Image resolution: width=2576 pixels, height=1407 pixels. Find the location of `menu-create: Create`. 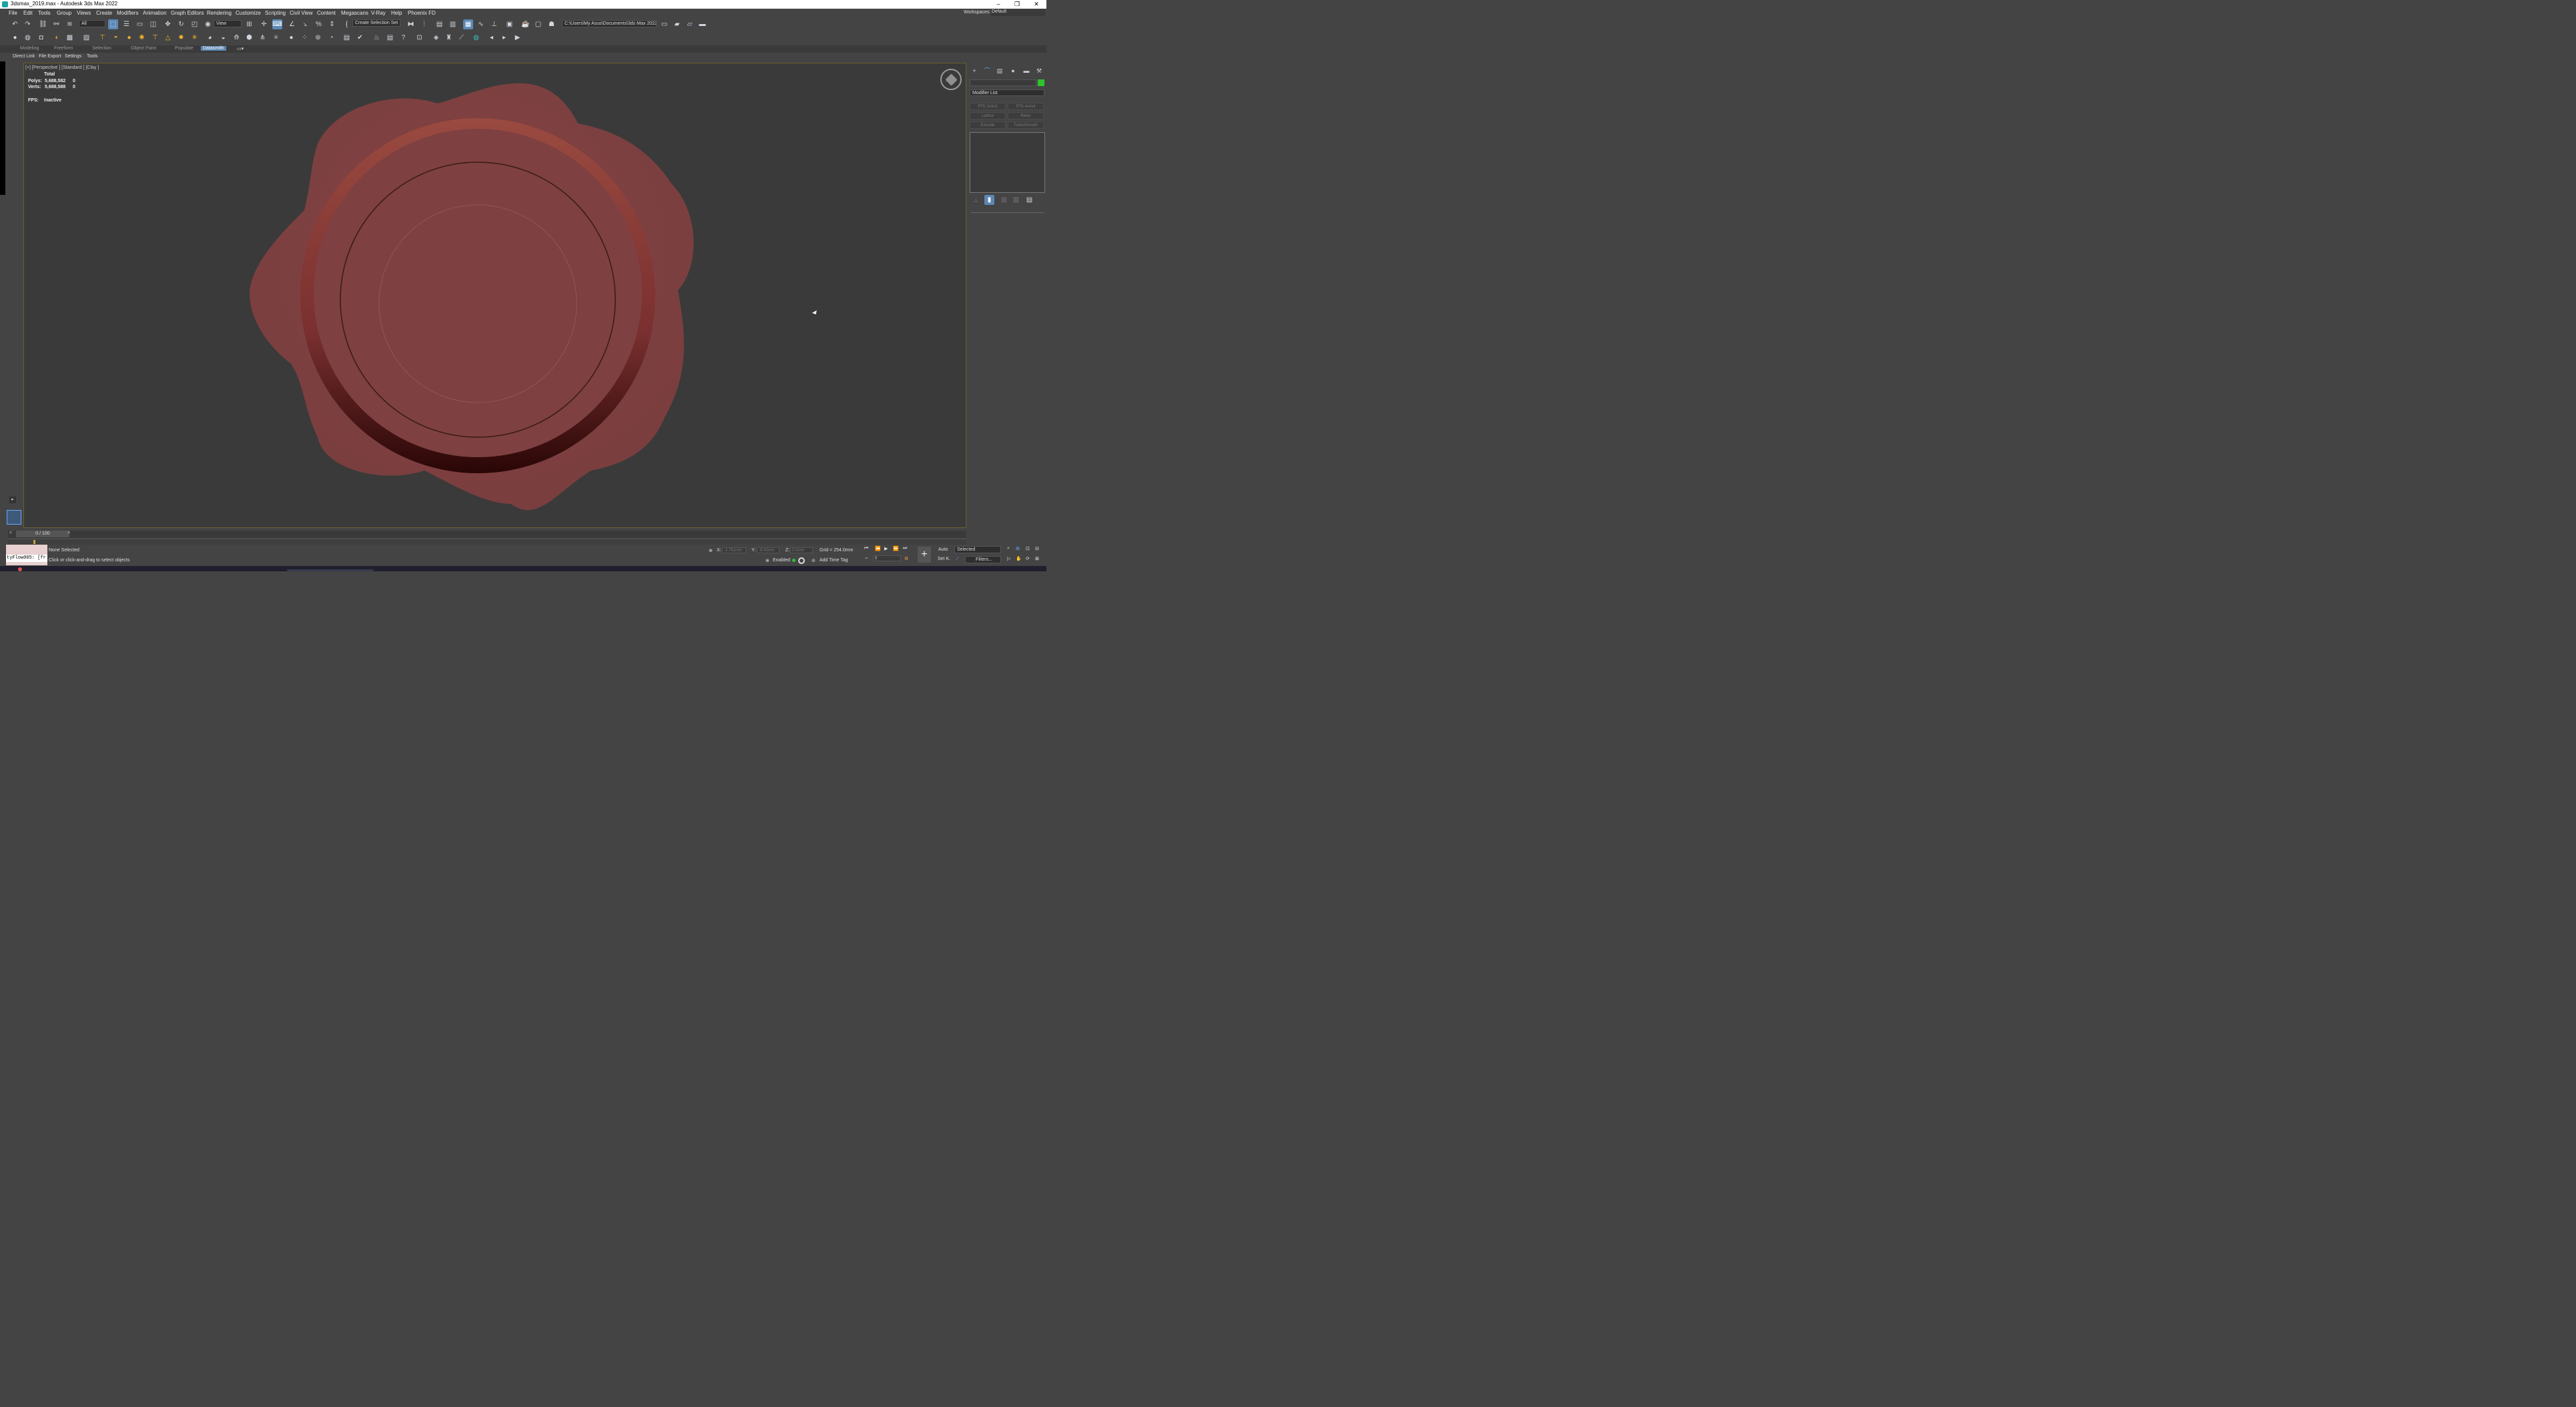

menu-create: Create is located at coordinates (104, 13).